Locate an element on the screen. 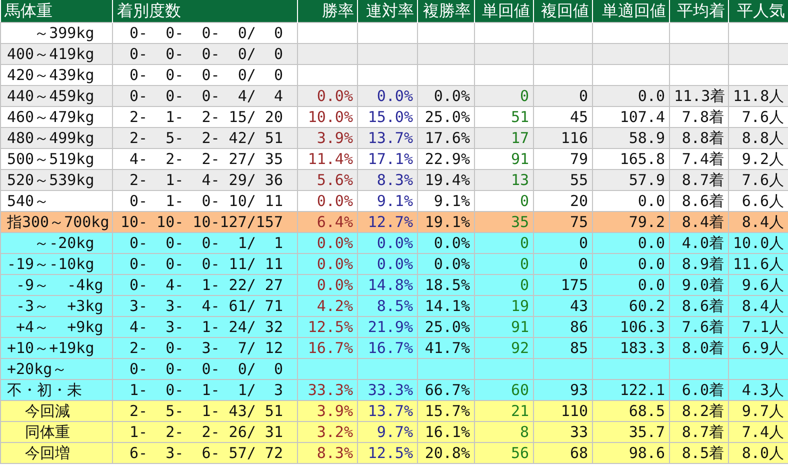 Image resolution: width=788 pixels, height=474 pixels. record-cell: 0- 0- 0- 0/ 0 is located at coordinates (205, 33).